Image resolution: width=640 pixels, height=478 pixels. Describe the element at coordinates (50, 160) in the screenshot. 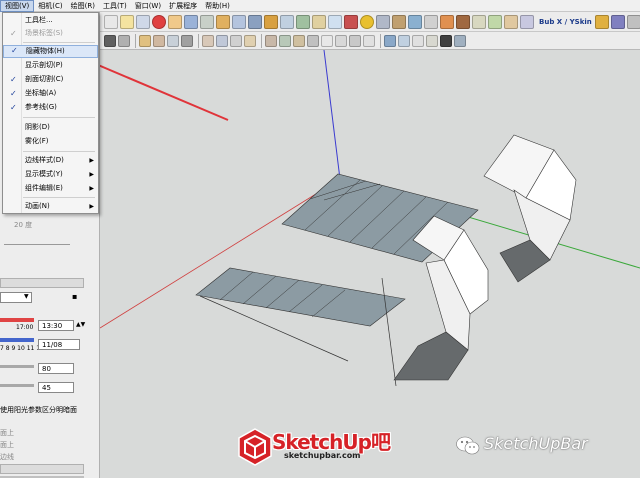

I see `menu-item-edge-style: 边线样式(D) ▶` at that location.